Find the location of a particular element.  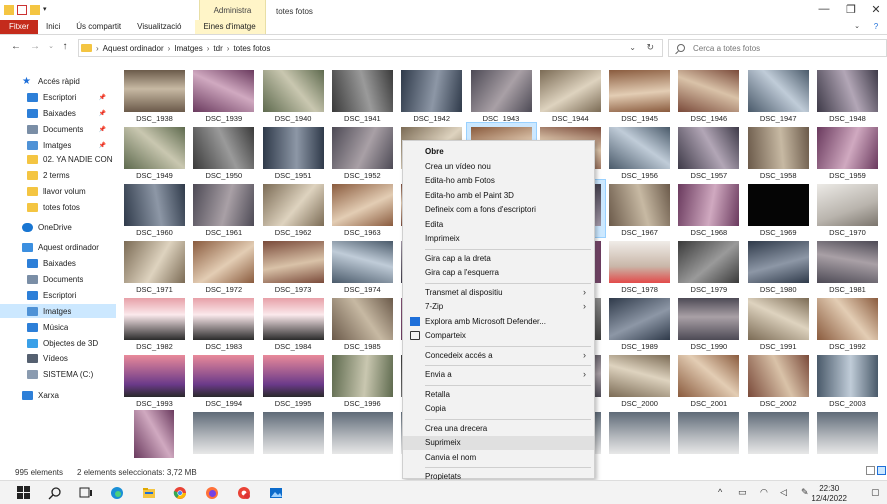

search-icon is located at coordinates (55, 493).